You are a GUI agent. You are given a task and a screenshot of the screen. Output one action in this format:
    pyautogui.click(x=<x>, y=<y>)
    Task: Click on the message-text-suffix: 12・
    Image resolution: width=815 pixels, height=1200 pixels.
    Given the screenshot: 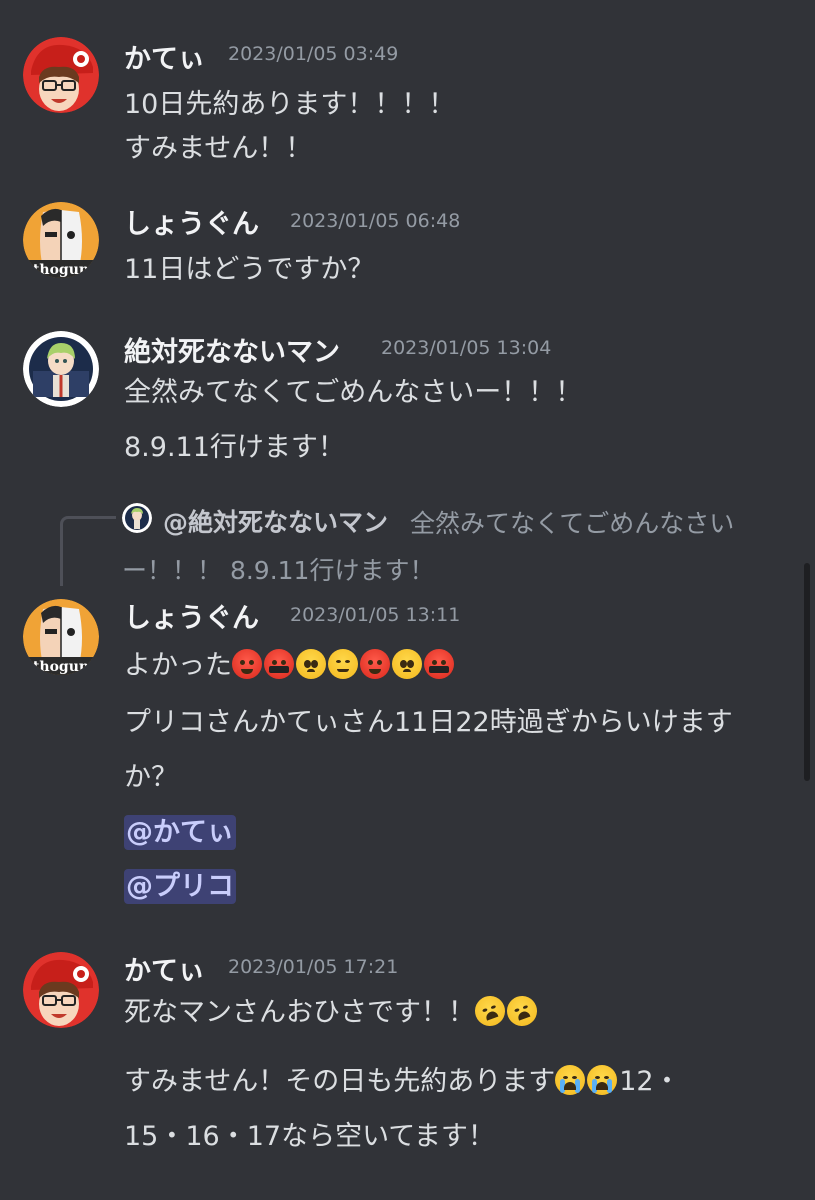 What is the action you would take?
    pyautogui.click(x=650, y=1081)
    